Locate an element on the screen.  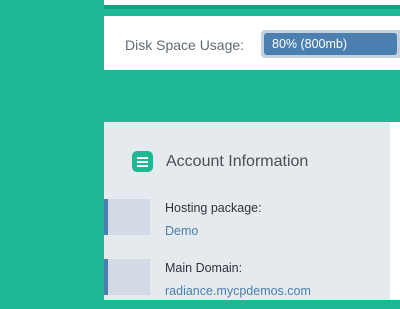
main-domain-label: Main Domain: is located at coordinates (204, 268).